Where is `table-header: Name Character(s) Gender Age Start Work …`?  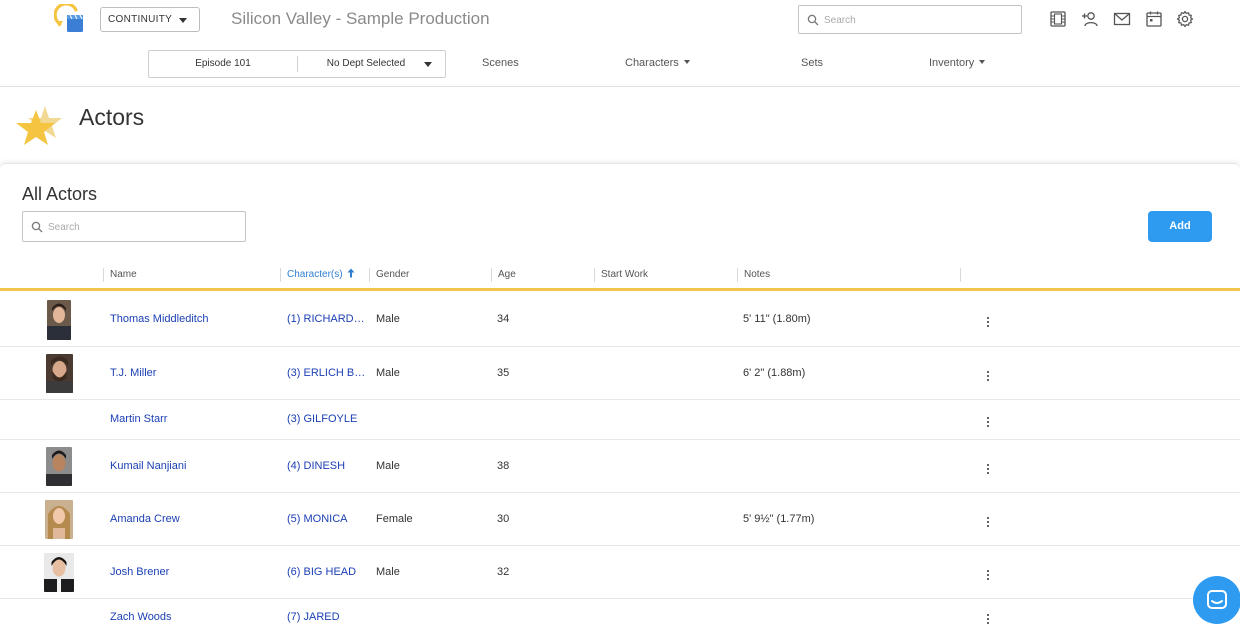
table-header: Name Character(s) Gender Age Start Work … is located at coordinates (620, 278).